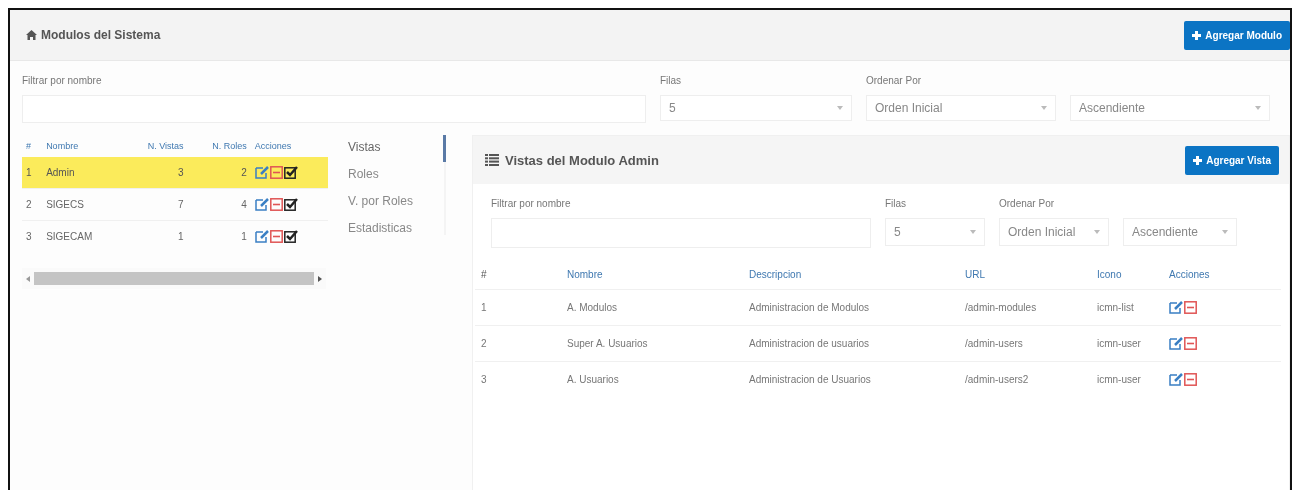  What do you see at coordinates (395, 148) in the screenshot?
I see `tab: Vistas` at bounding box center [395, 148].